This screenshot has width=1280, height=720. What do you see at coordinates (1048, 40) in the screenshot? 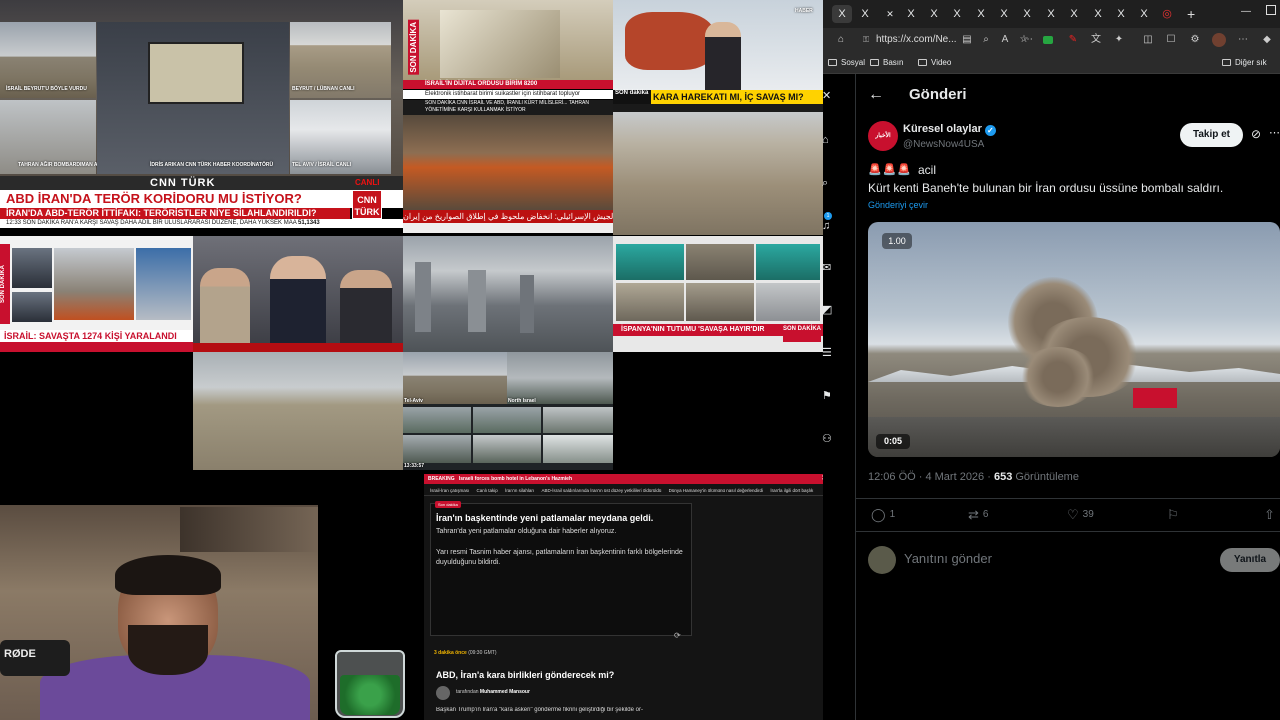
I see `extension-green-icon` at bounding box center [1048, 40].